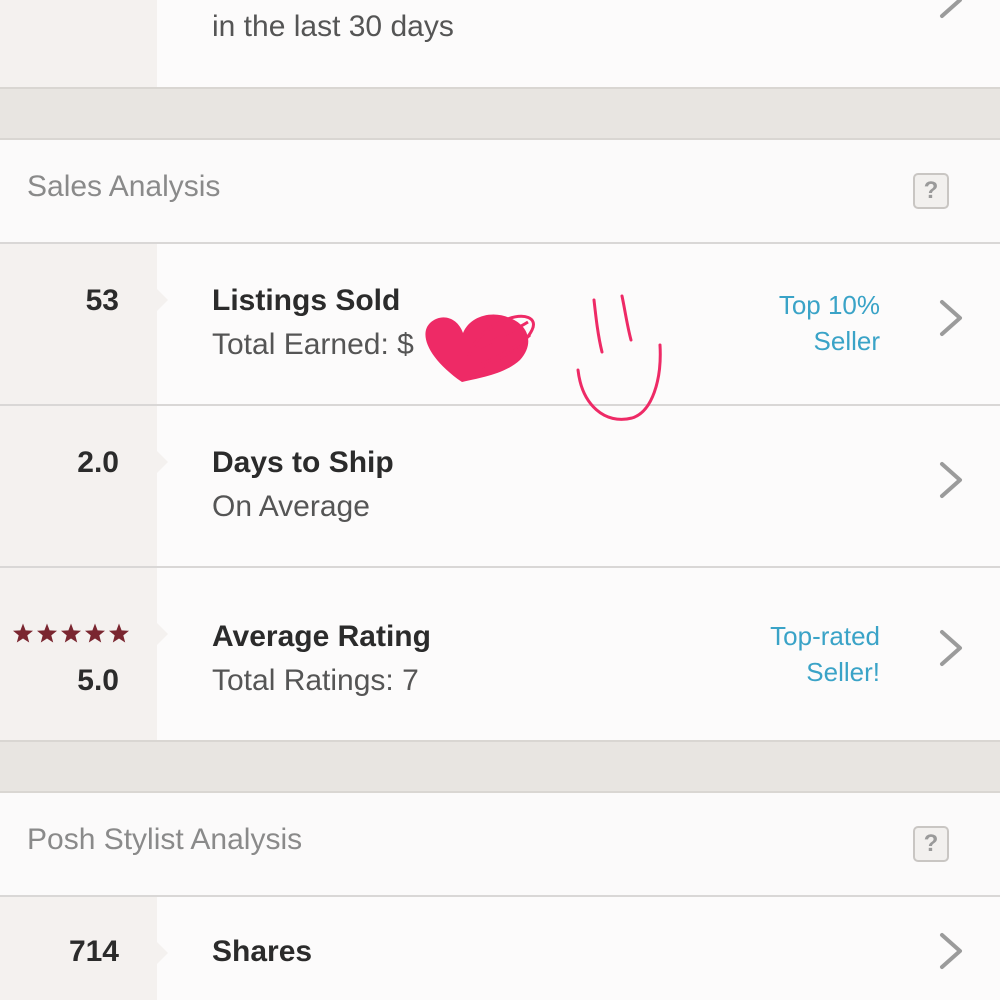 This screenshot has width=1000, height=1000. Describe the element at coordinates (825, 654) in the screenshot. I see `top-rated-badge: Top-rated Seller!` at that location.